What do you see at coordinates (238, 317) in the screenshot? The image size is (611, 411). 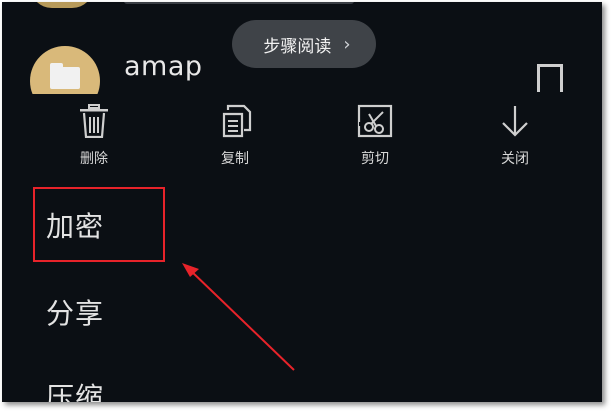 I see `annotation-arrow` at bounding box center [238, 317].